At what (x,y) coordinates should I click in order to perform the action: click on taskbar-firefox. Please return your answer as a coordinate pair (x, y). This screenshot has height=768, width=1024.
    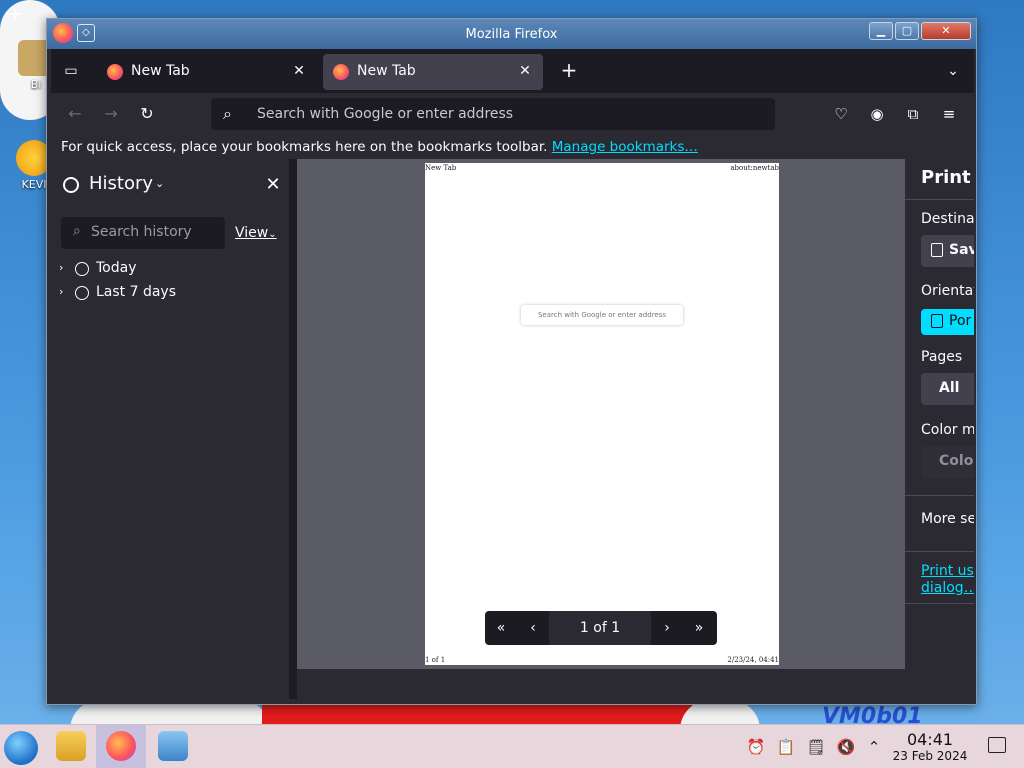
    Looking at the image, I should click on (121, 746).